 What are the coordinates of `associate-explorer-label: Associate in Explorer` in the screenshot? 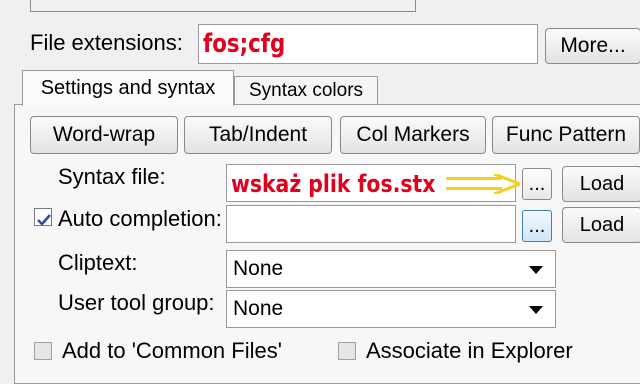 It's located at (469, 350).